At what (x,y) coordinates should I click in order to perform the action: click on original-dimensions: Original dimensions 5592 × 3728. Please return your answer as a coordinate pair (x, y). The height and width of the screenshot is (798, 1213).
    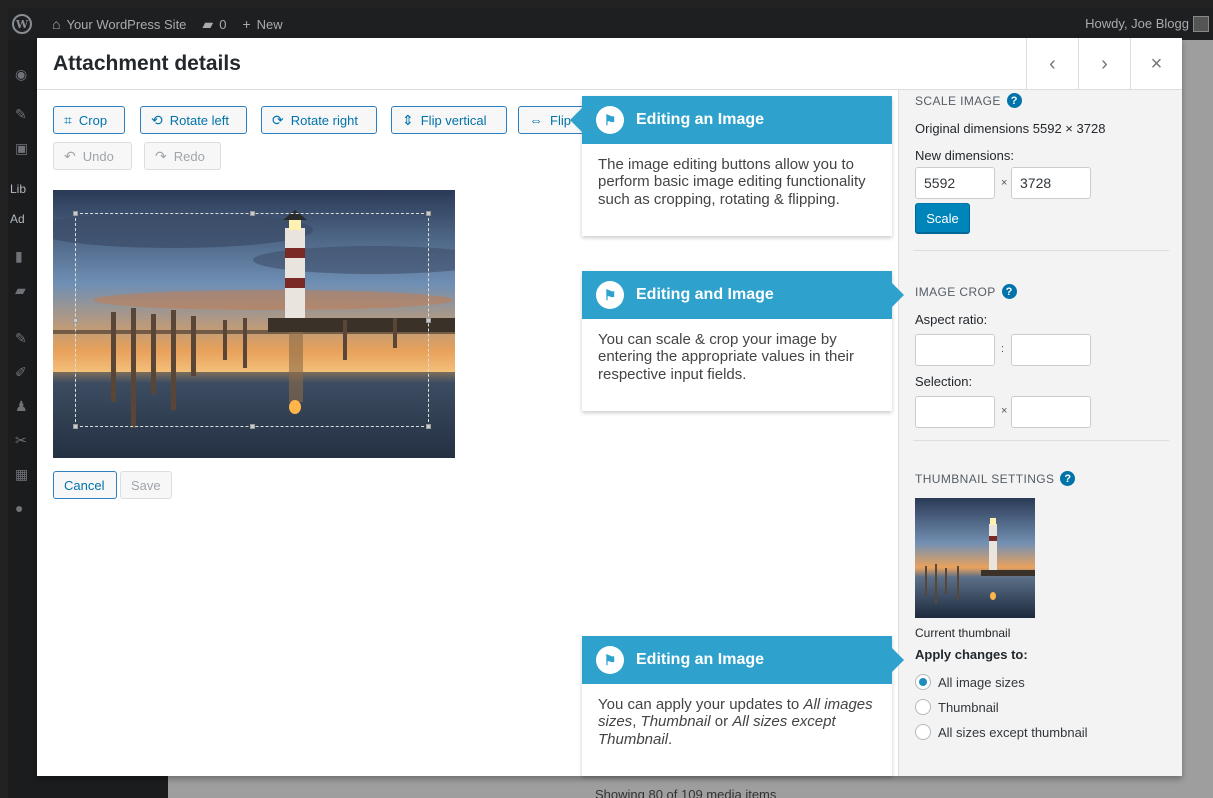
    Looking at the image, I should click on (1010, 128).